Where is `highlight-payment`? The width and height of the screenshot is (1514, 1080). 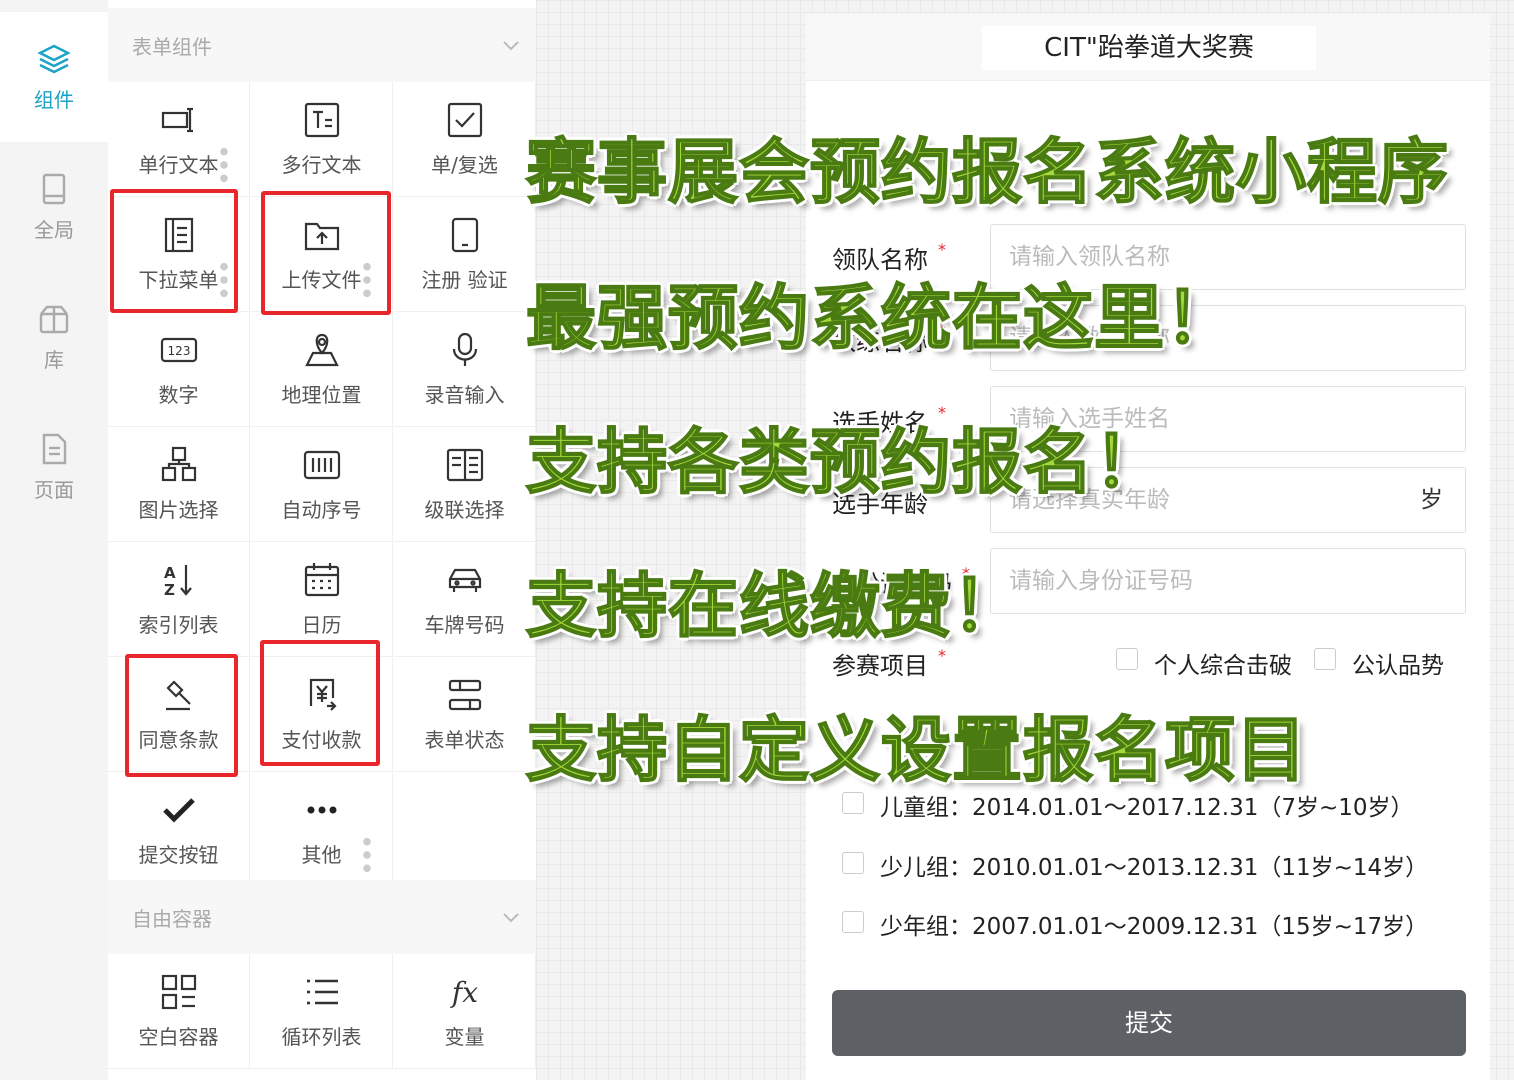
highlight-payment is located at coordinates (320, 703).